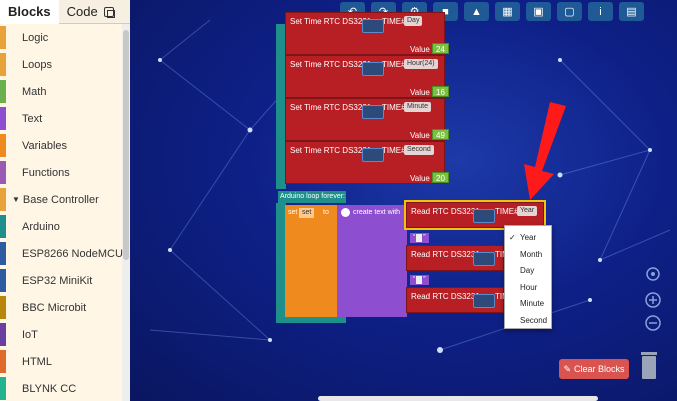 This screenshot has width=677, height=401. I want to click on value-number: 16, so click(440, 91).